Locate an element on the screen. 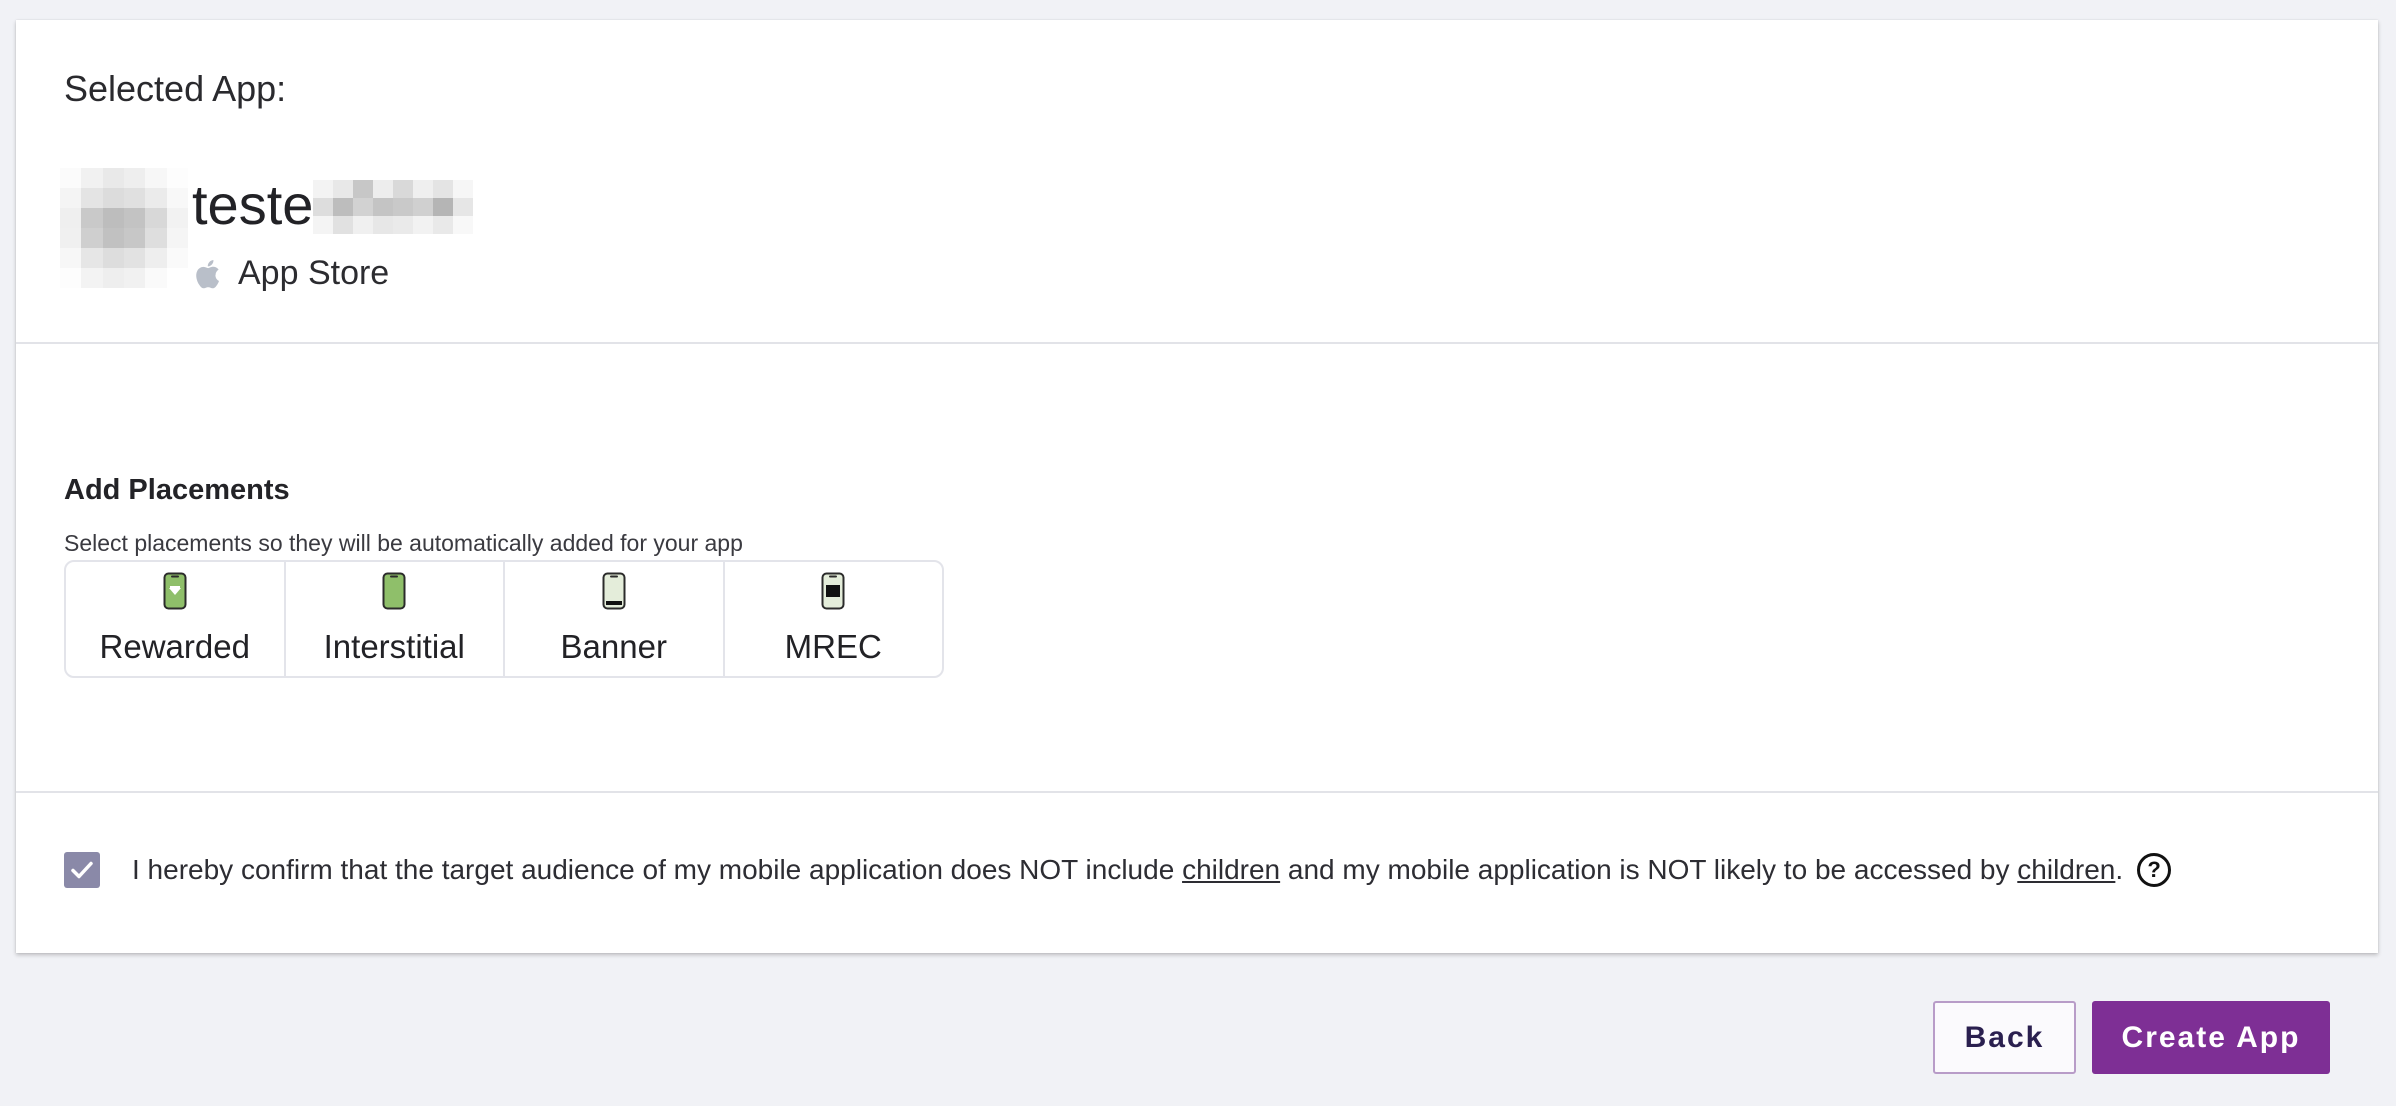 The width and height of the screenshot is (2396, 1106). placement-label: Rewarded is located at coordinates (174, 646).